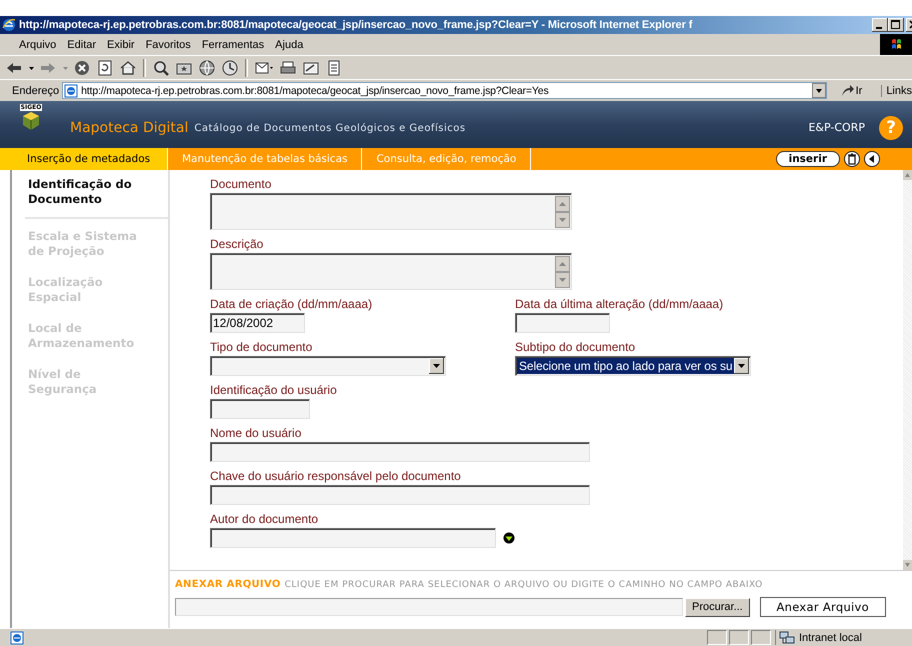  What do you see at coordinates (265, 519) in the screenshot?
I see `field-label: Autor do documento` at bounding box center [265, 519].